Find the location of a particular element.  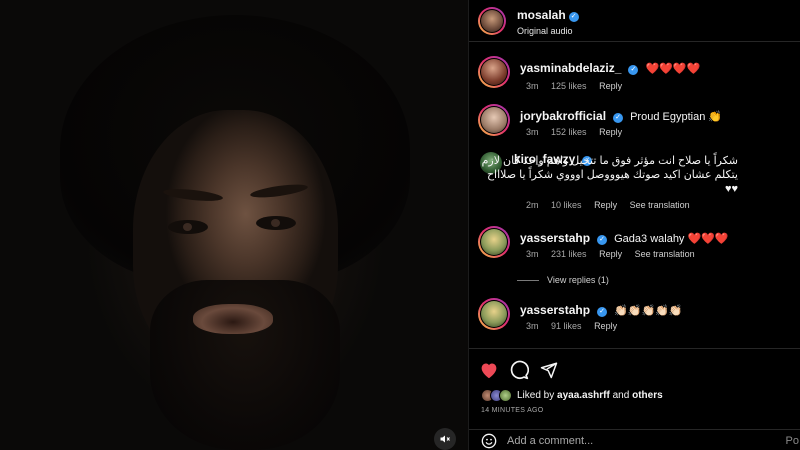

post-timestamp: 14 MINUTES AGO is located at coordinates (512, 410).